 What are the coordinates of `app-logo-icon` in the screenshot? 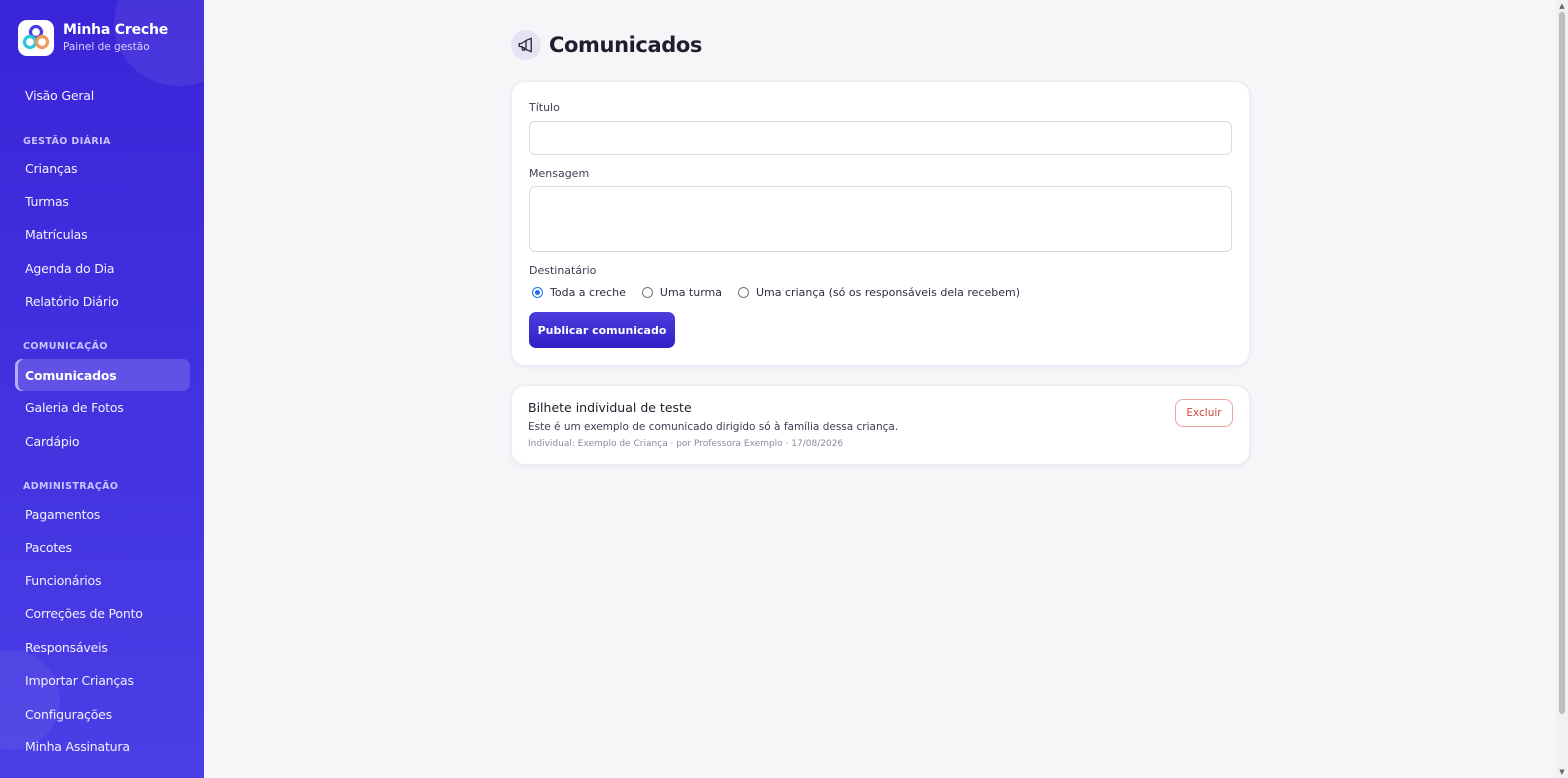 It's located at (36, 38).